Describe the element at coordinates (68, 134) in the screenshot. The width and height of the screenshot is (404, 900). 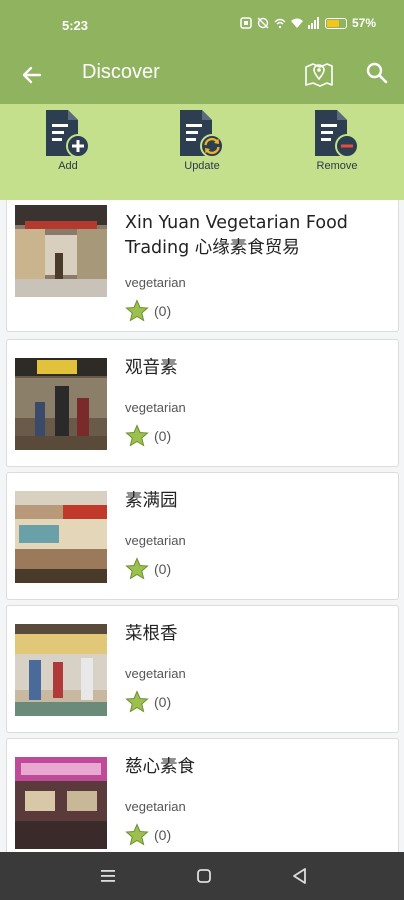
I see `doc-add-icon` at that location.